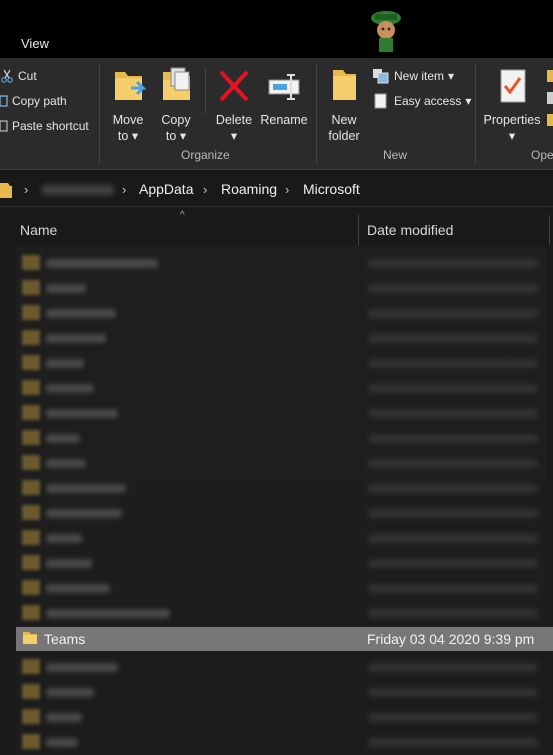 The height and width of the screenshot is (755, 553). What do you see at coordinates (331, 189) in the screenshot?
I see `breadcrumb-microsoft: Microsoft` at bounding box center [331, 189].